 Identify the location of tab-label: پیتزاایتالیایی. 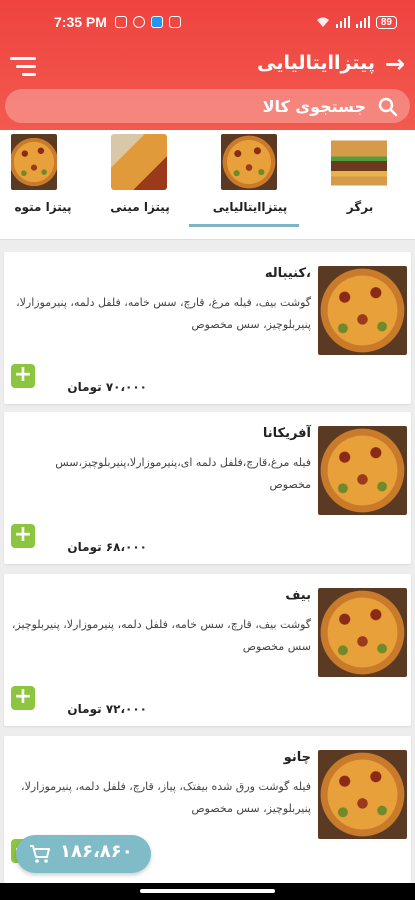
(250, 207).